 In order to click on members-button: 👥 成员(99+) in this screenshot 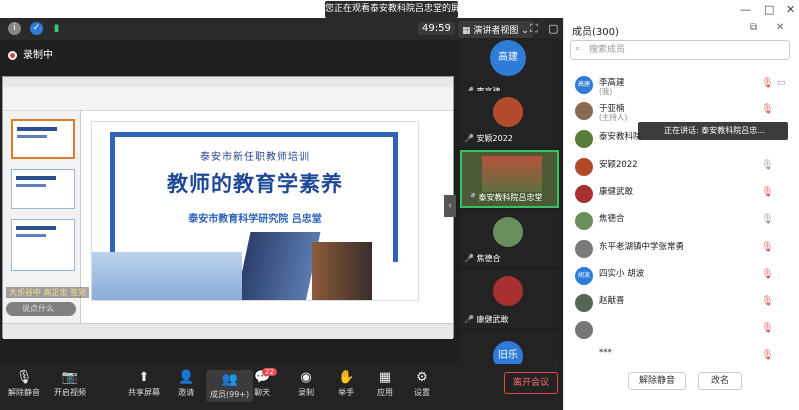, I will do `click(230, 386)`.